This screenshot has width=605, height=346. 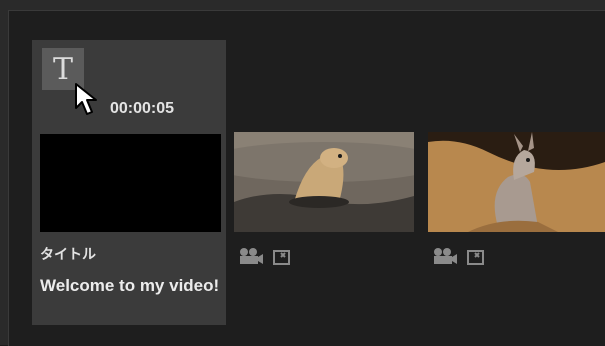 I want to click on panel-top-border, so click(x=302, y=5).